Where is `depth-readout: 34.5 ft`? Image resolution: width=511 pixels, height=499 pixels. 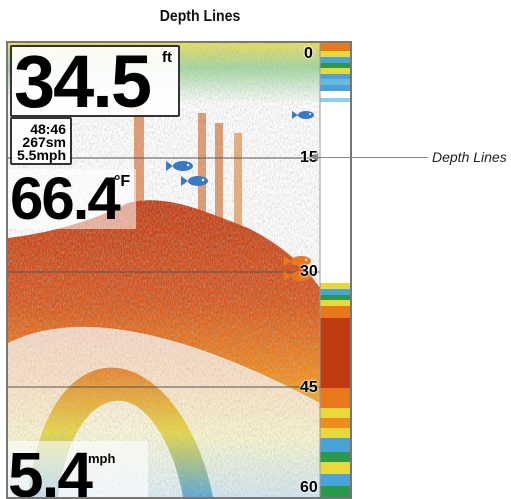 depth-readout: 34.5 ft is located at coordinates (95, 82).